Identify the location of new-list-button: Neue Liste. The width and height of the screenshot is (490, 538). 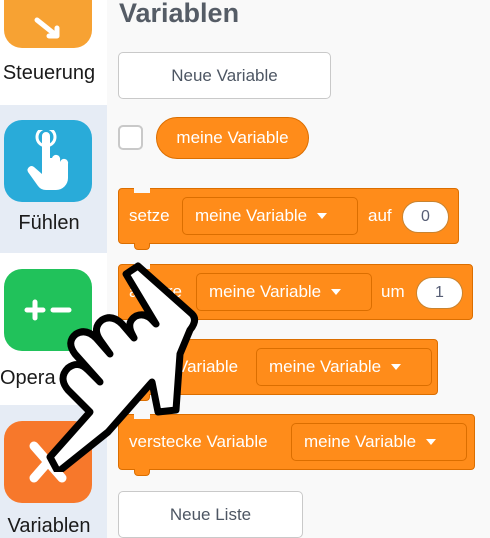
(210, 514).